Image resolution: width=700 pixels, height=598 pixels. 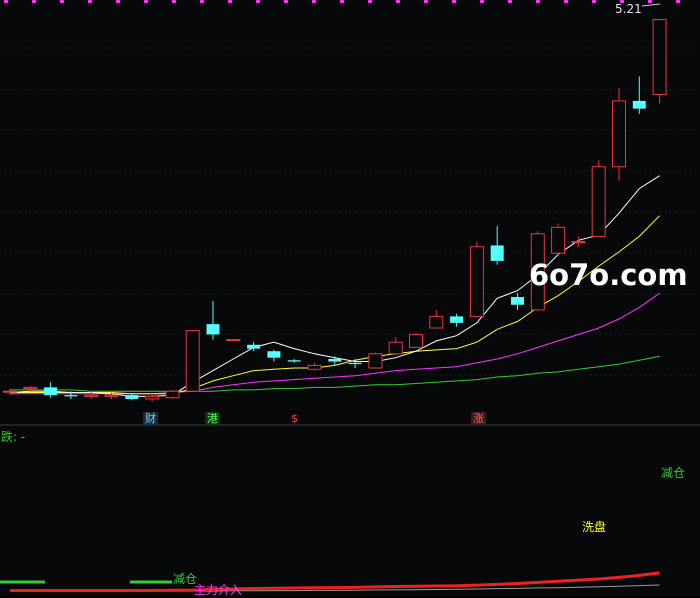 I want to click on signal-jiancang-top: 减仓, so click(x=673, y=473).